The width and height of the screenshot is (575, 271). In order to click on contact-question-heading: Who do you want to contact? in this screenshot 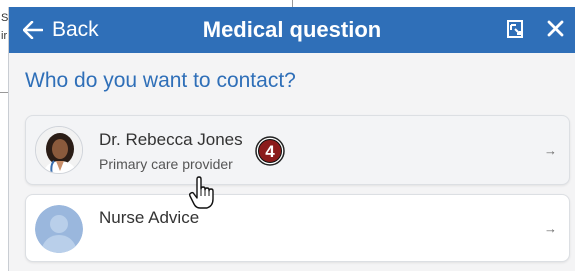, I will do `click(160, 80)`.